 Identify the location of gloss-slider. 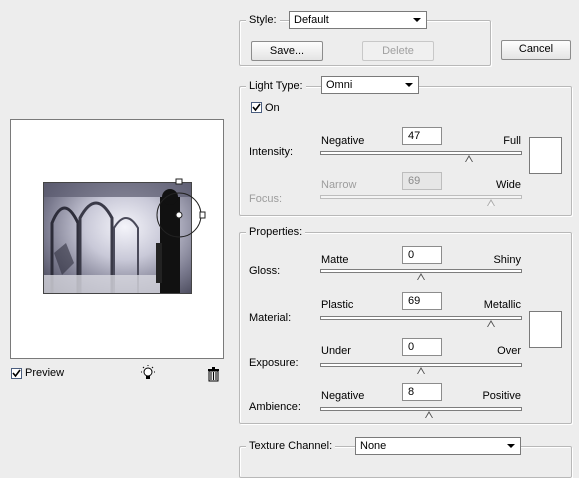
(421, 274).